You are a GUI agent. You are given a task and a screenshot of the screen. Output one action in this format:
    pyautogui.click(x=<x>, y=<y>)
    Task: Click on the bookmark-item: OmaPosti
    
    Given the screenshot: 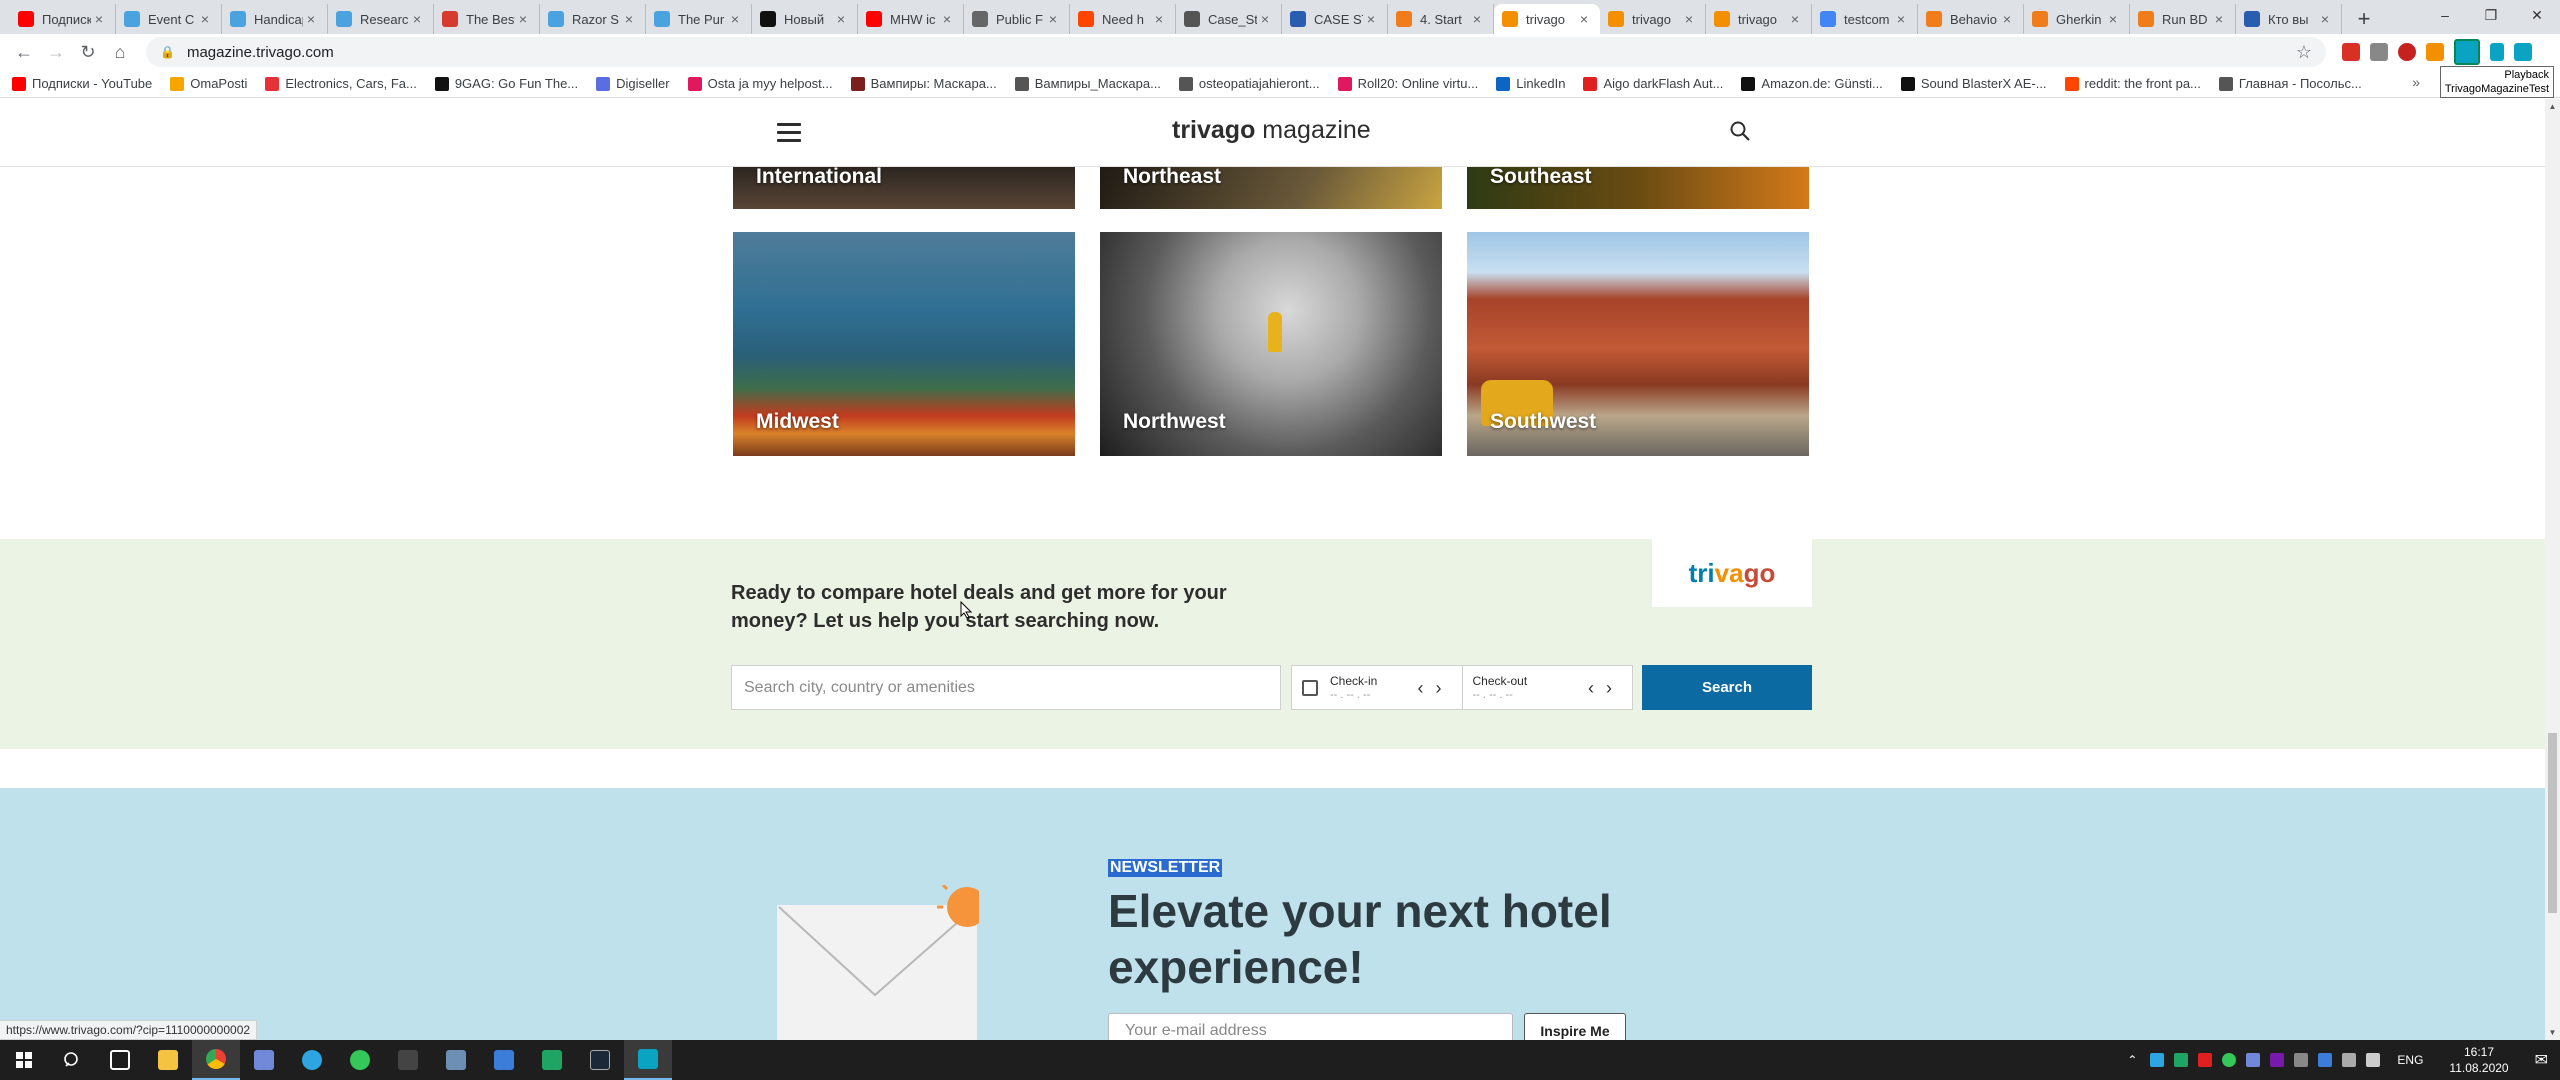 What is the action you would take?
    pyautogui.click(x=208, y=83)
    